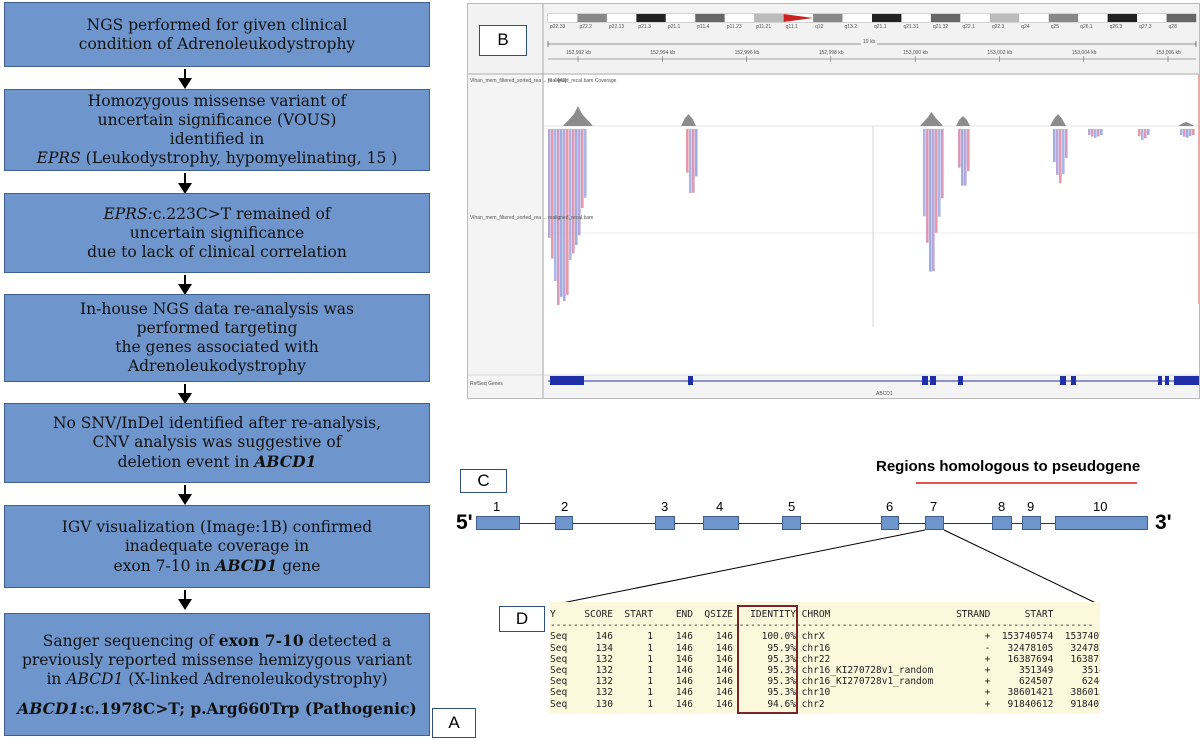 This screenshot has height=740, width=1200. Describe the element at coordinates (56, 679) in the screenshot. I see `flow-text-pre: in` at that location.